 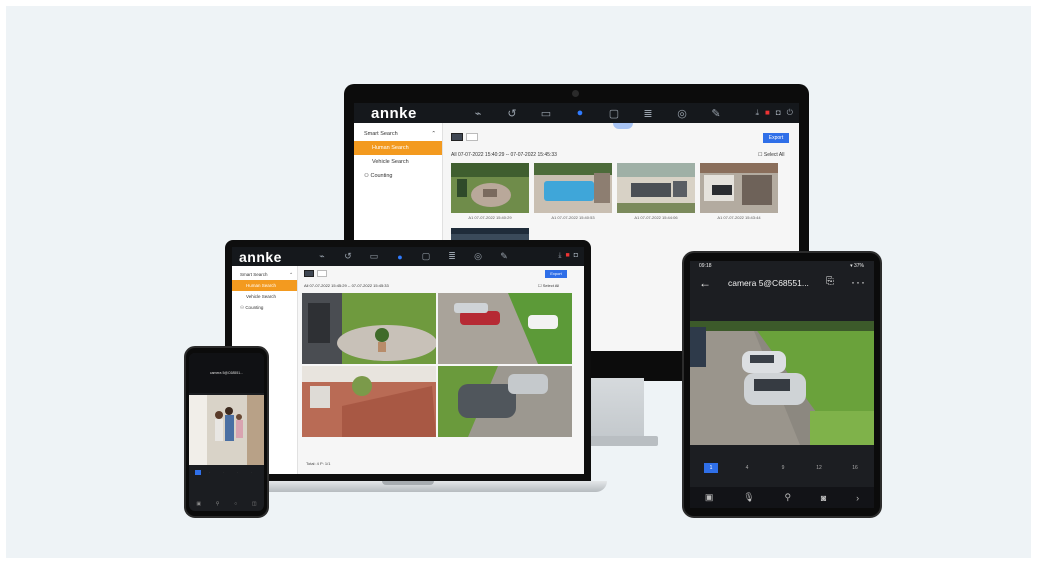 I want to click on desktop-nav: ⌁ ↺ ▭ ● ▢ ≣ ◎ ✎, so click(x=597, y=113).